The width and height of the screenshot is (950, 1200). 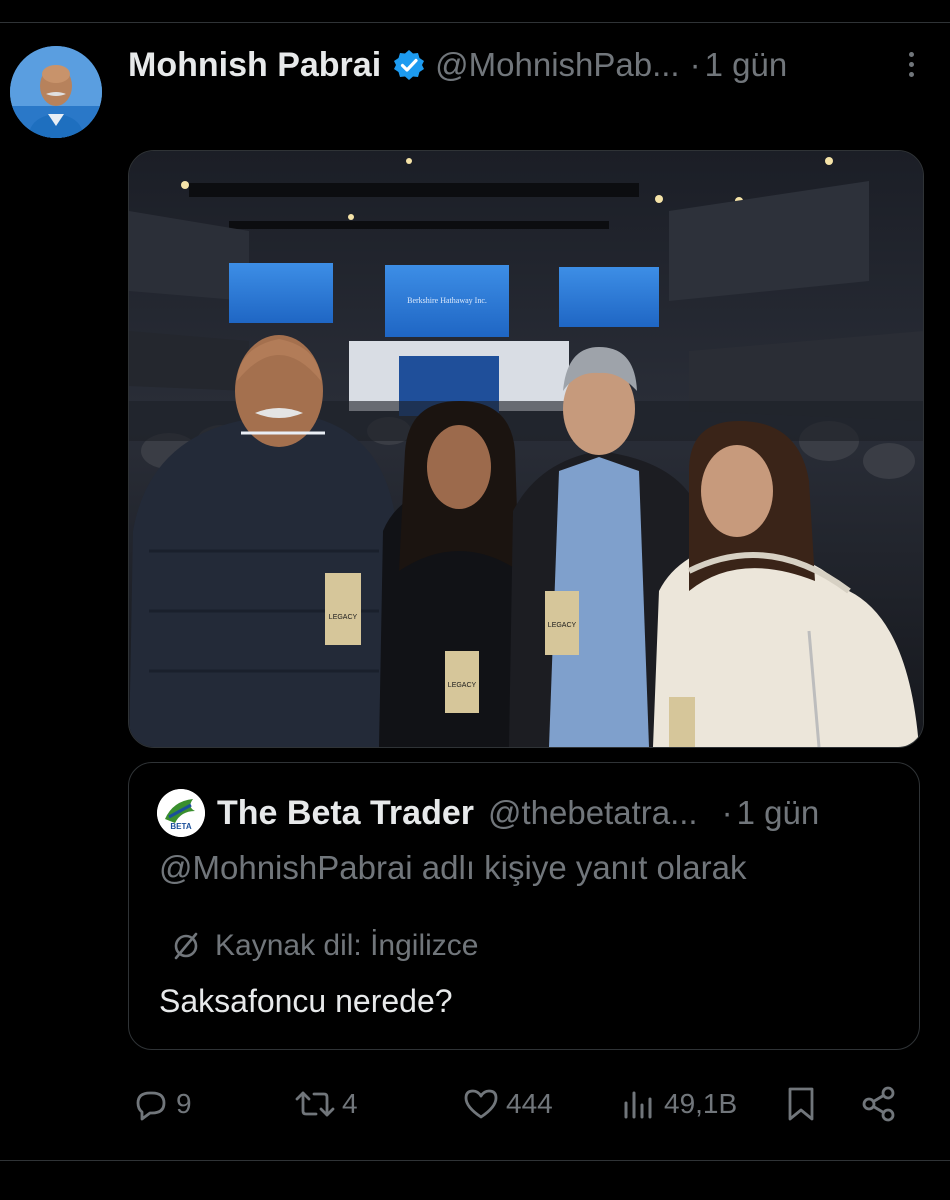 I want to click on tweet-header: Mohnish Pabrai @MohnishPab... · 1 gün, so click(x=529, y=65).